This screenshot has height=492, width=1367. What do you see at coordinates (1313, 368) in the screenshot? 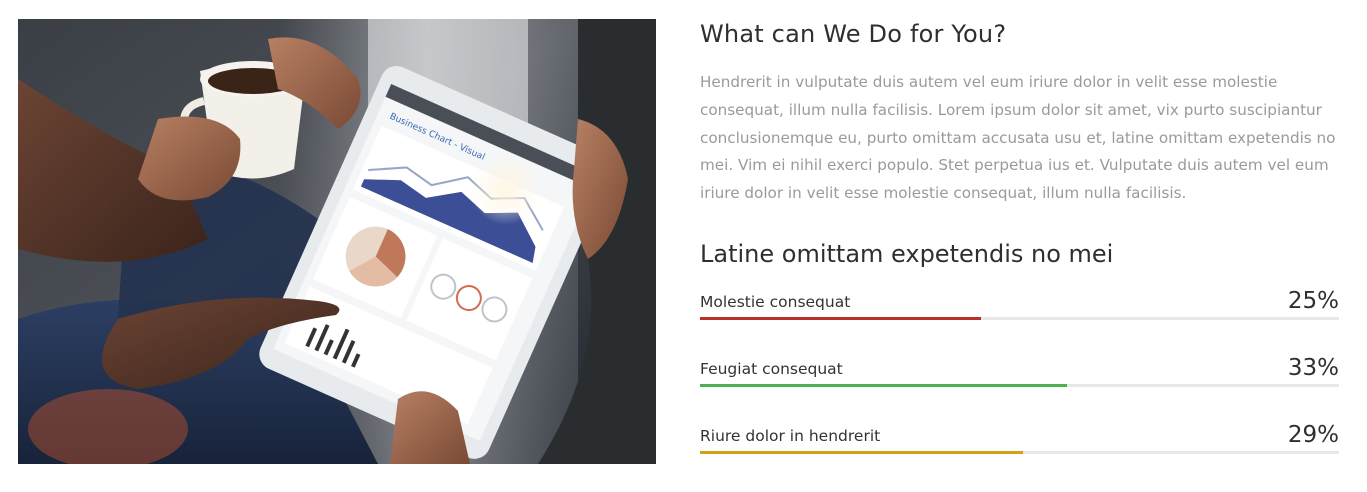
I see `skill-percent: 33%` at bounding box center [1313, 368].